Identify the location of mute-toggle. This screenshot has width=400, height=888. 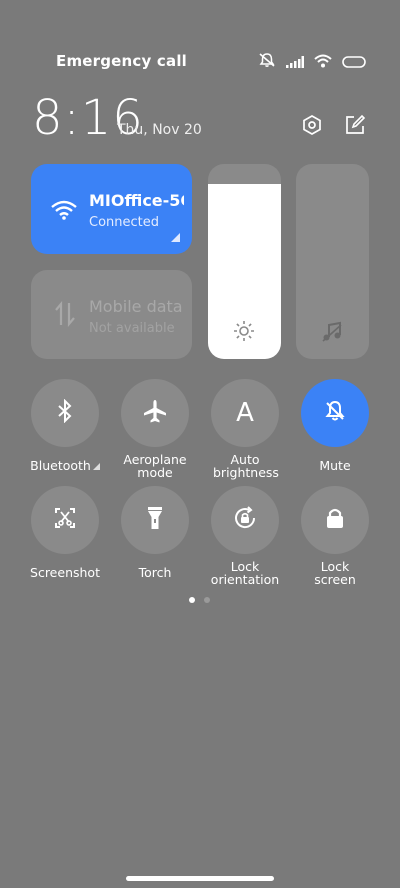
(335, 413).